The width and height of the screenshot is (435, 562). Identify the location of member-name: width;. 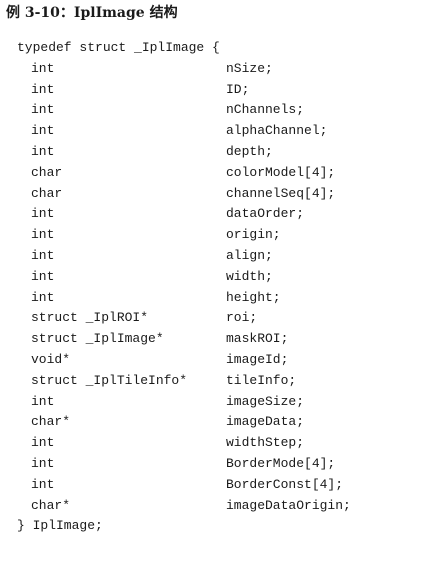
(249, 276).